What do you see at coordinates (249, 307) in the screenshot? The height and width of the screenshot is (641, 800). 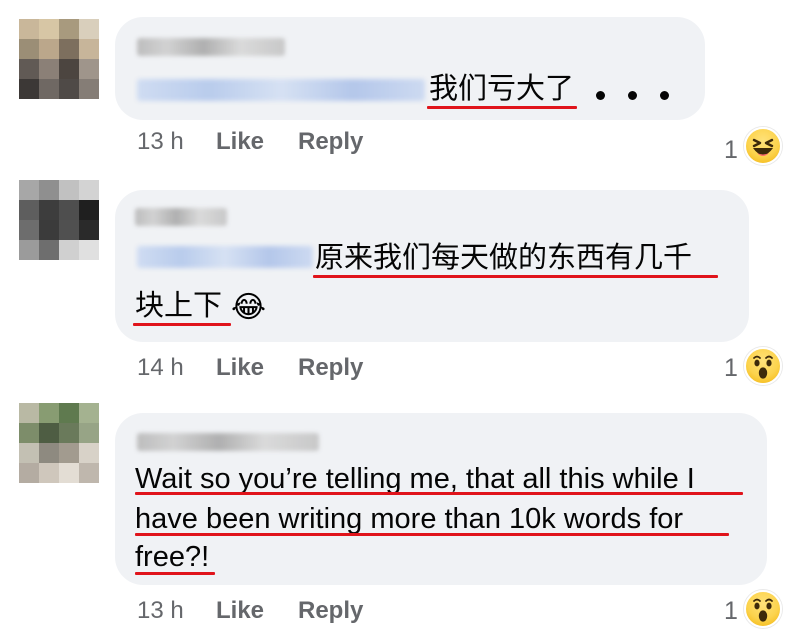 I see `tears-of-joy-emoji: 😂` at bounding box center [249, 307].